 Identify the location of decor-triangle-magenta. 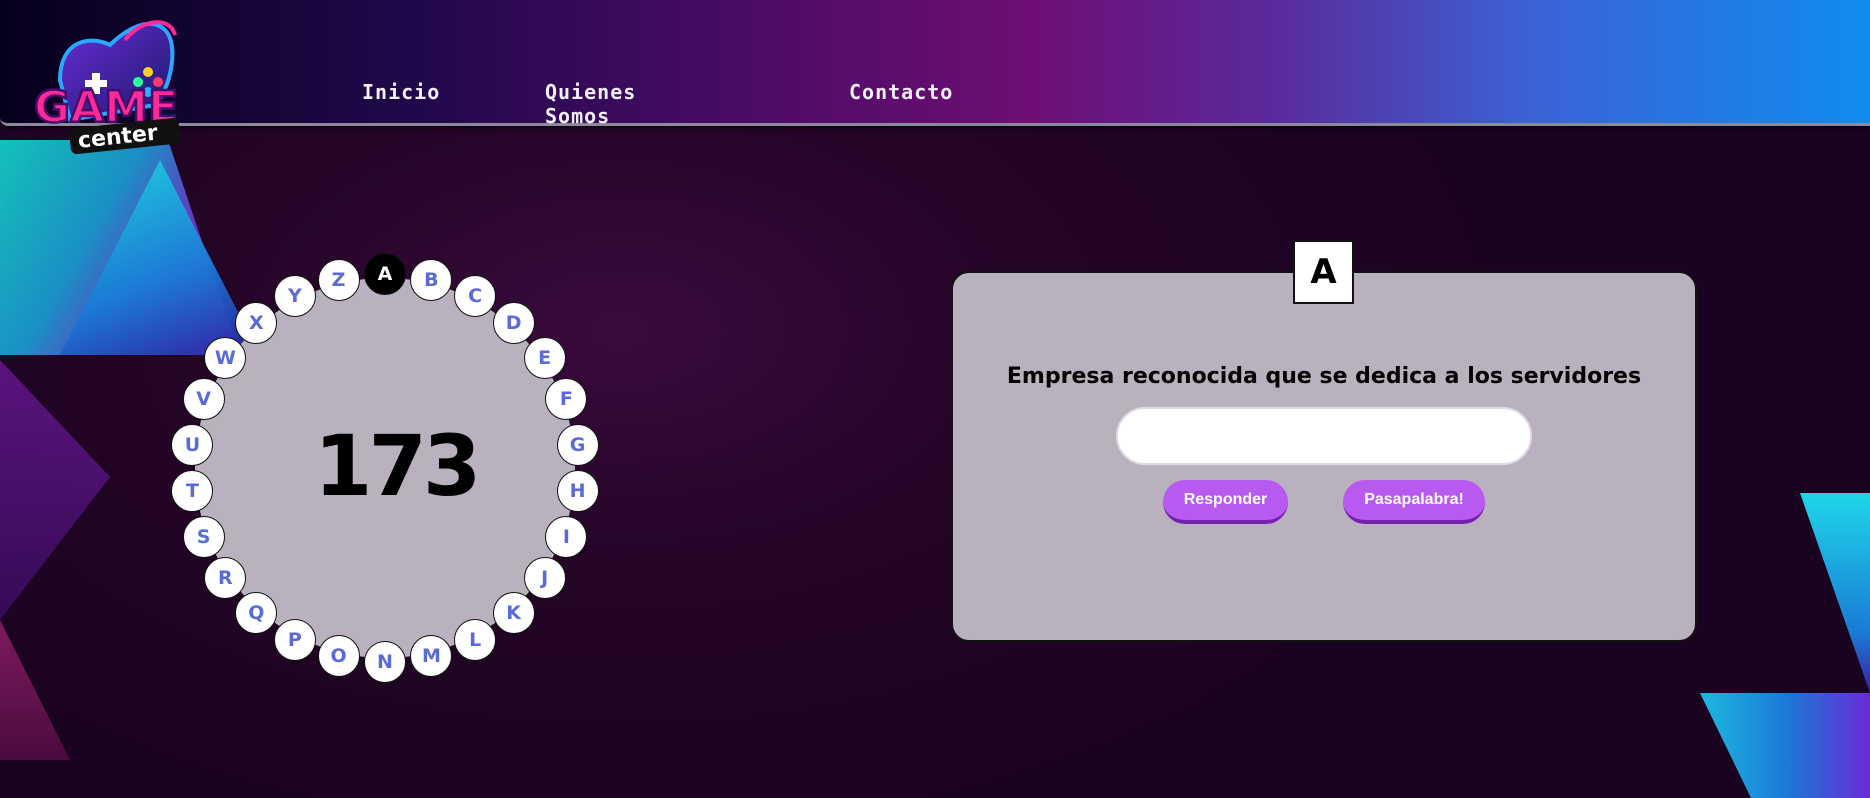
(35, 690).